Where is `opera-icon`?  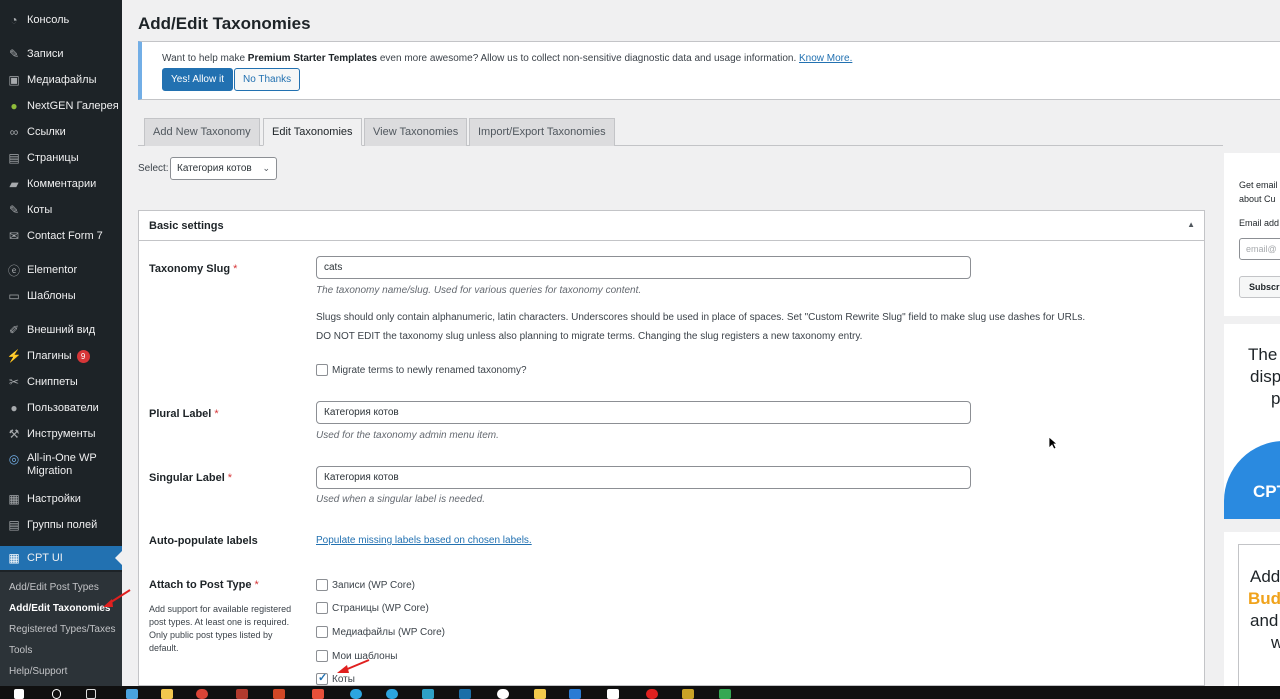
opera-icon is located at coordinates (652, 694).